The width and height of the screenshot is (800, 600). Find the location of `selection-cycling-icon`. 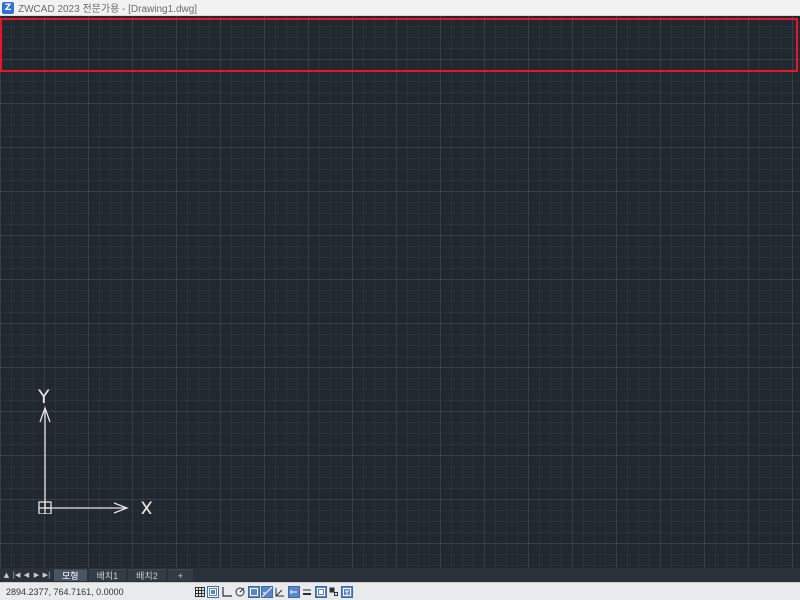

selection-cycling-icon is located at coordinates (334, 592).